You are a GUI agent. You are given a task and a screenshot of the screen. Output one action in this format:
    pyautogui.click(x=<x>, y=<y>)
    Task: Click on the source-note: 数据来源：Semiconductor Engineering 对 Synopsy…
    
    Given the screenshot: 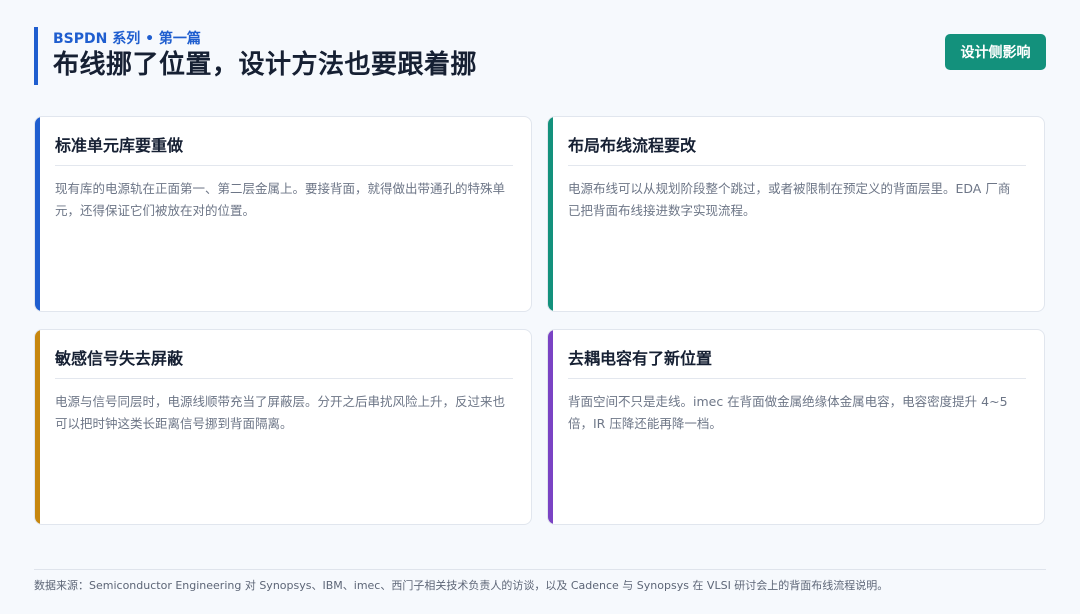 What is the action you would take?
    pyautogui.click(x=461, y=585)
    